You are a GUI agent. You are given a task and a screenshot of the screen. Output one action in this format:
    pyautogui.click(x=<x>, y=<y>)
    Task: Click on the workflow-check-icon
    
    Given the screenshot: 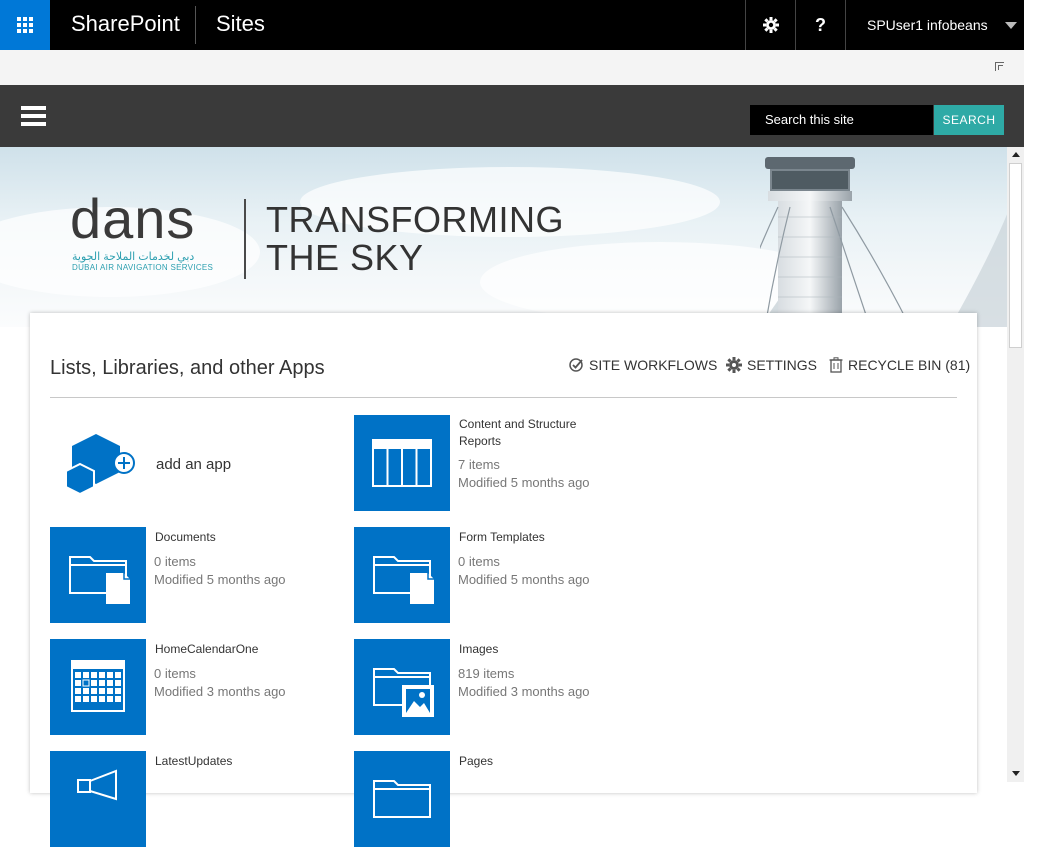 What is the action you would take?
    pyautogui.click(x=576, y=365)
    